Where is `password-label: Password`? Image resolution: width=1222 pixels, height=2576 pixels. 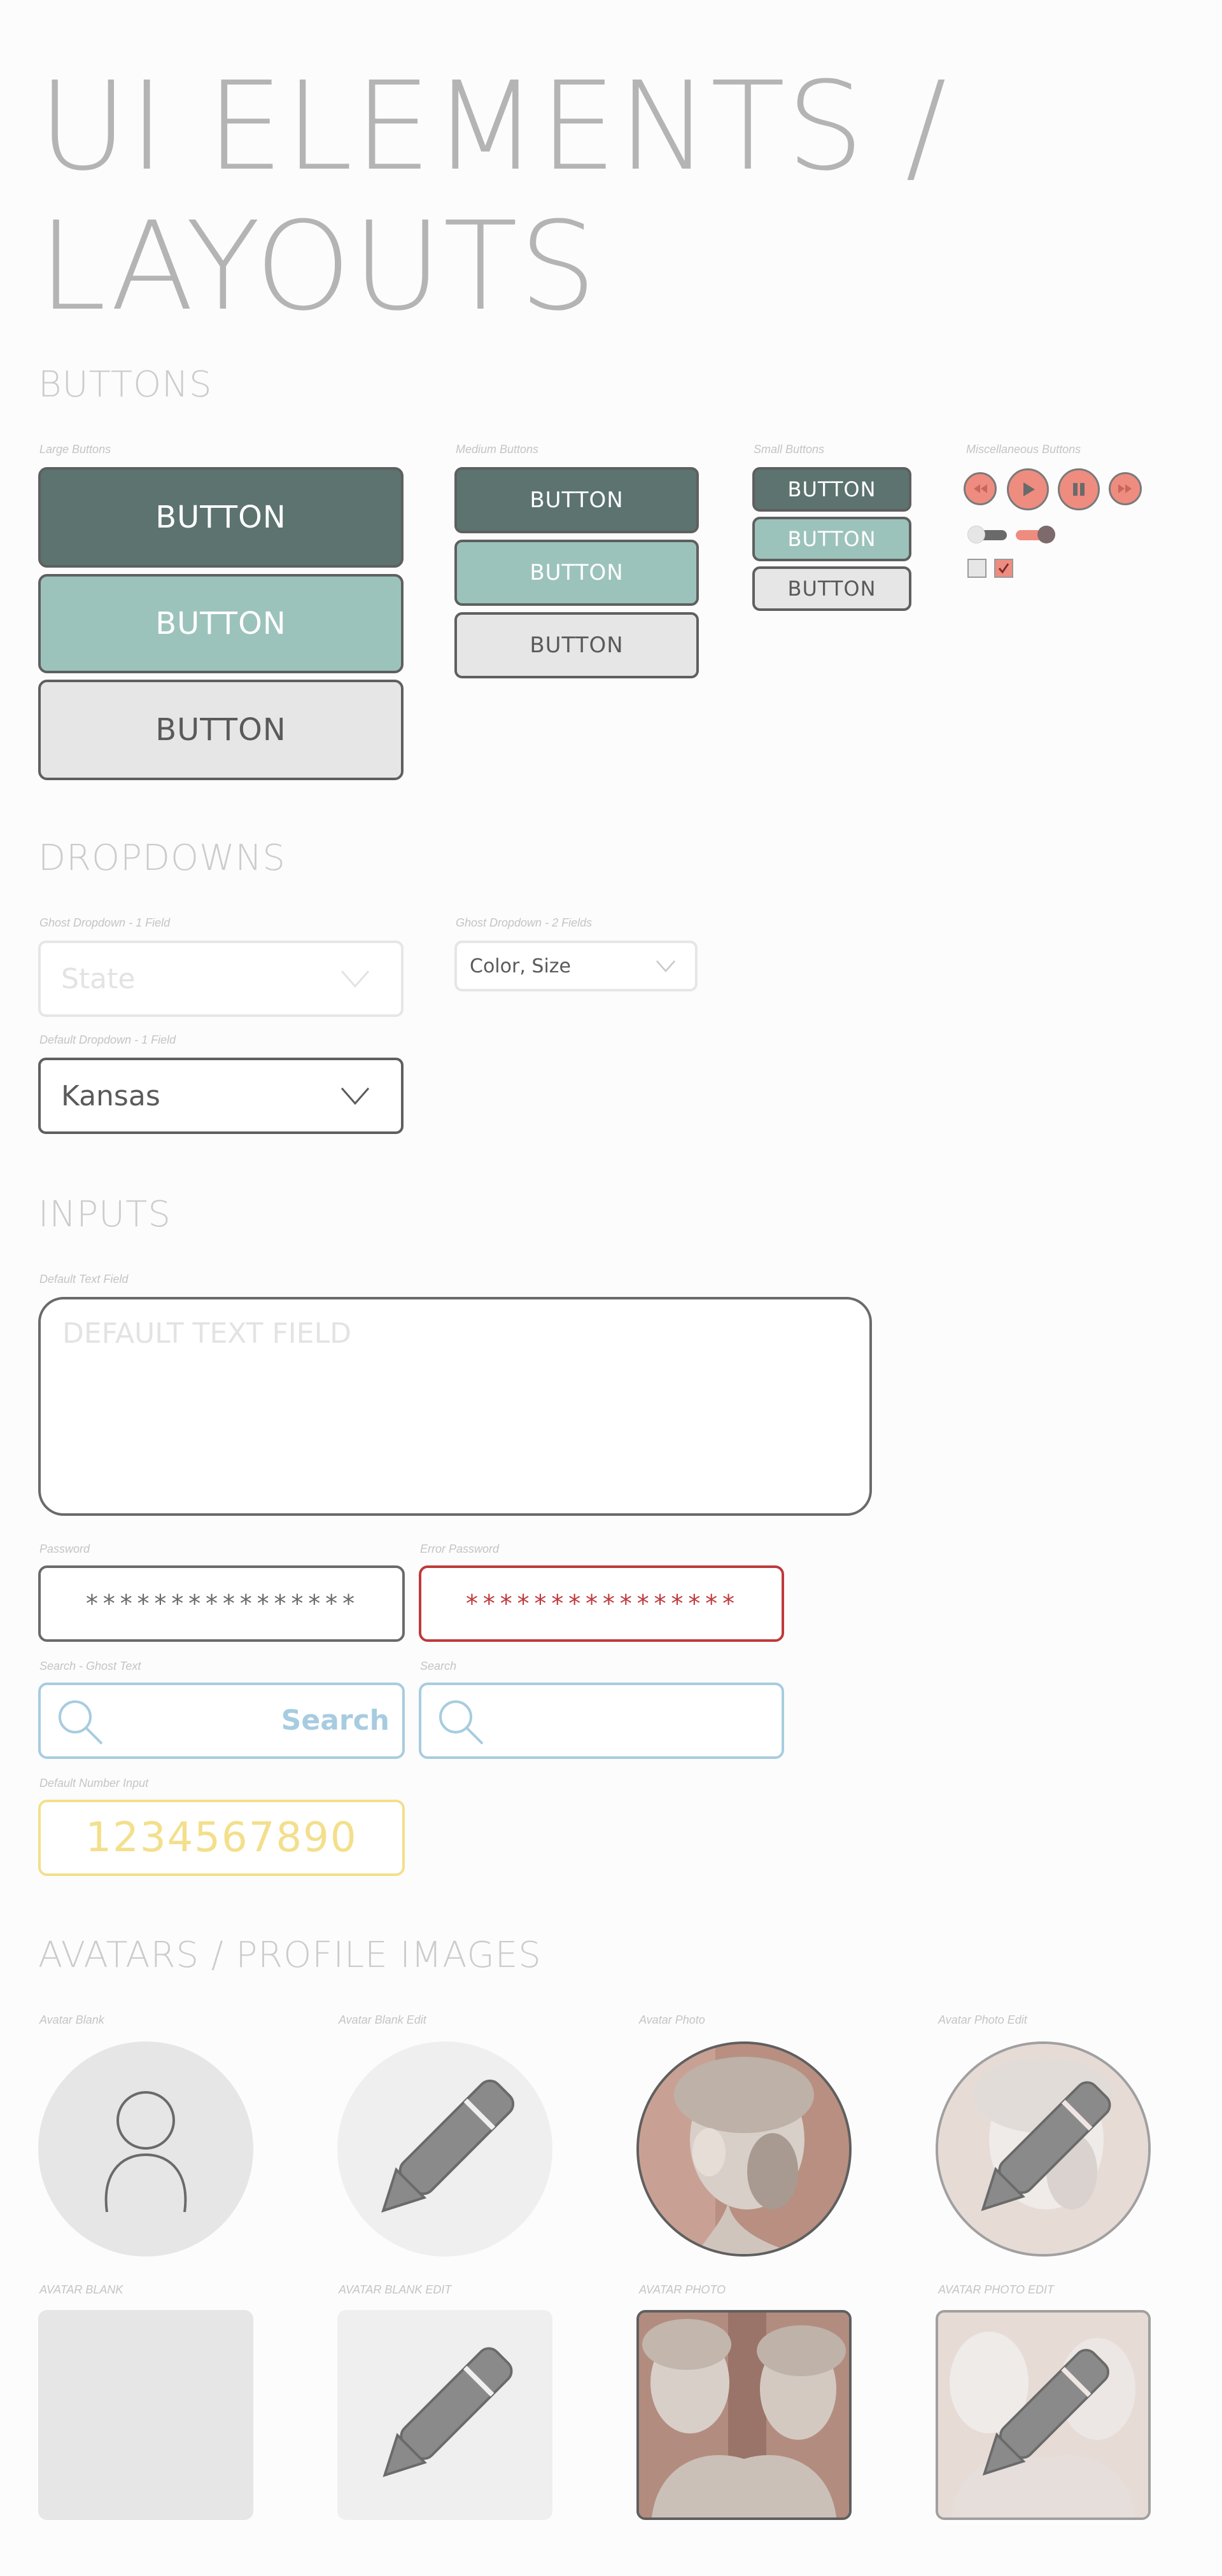
password-label: Password is located at coordinates (64, 1549).